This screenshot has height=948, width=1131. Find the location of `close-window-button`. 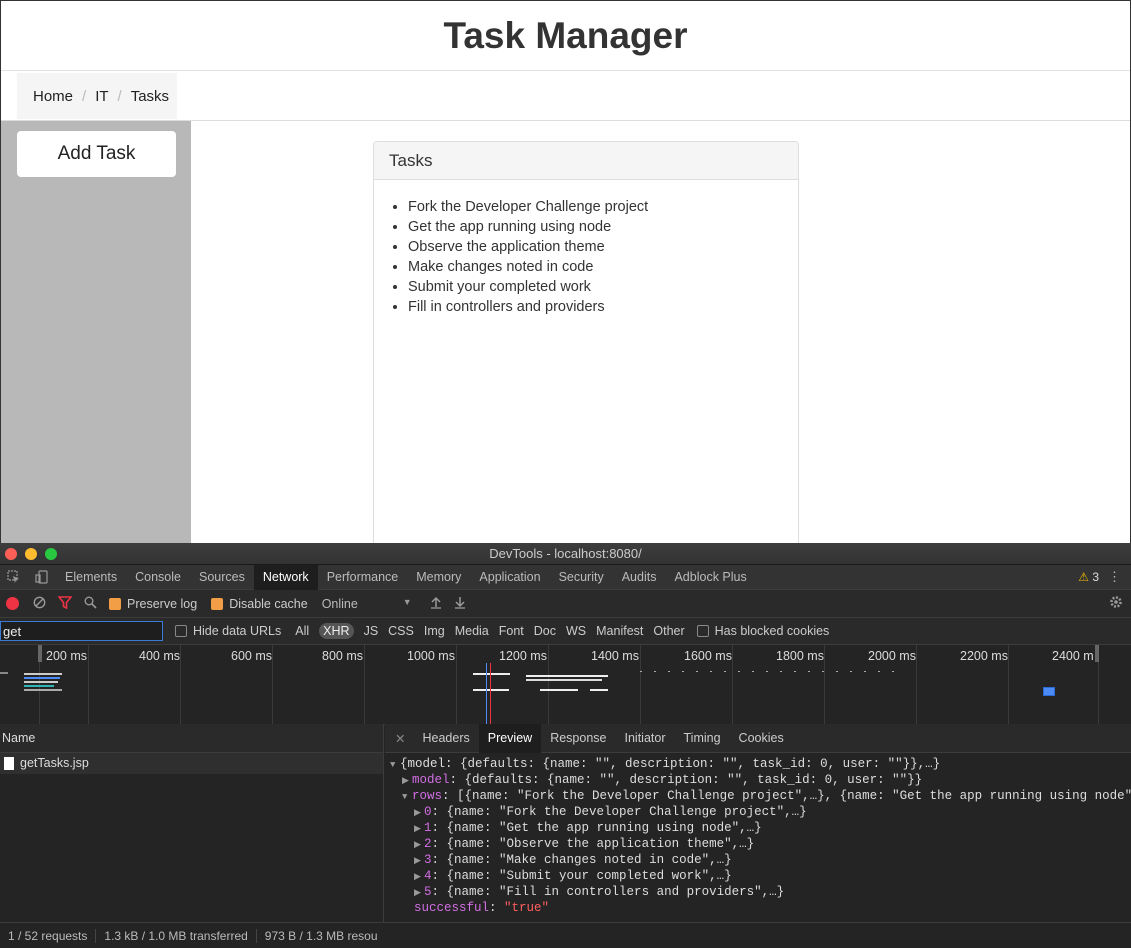

close-window-button is located at coordinates (11, 554).